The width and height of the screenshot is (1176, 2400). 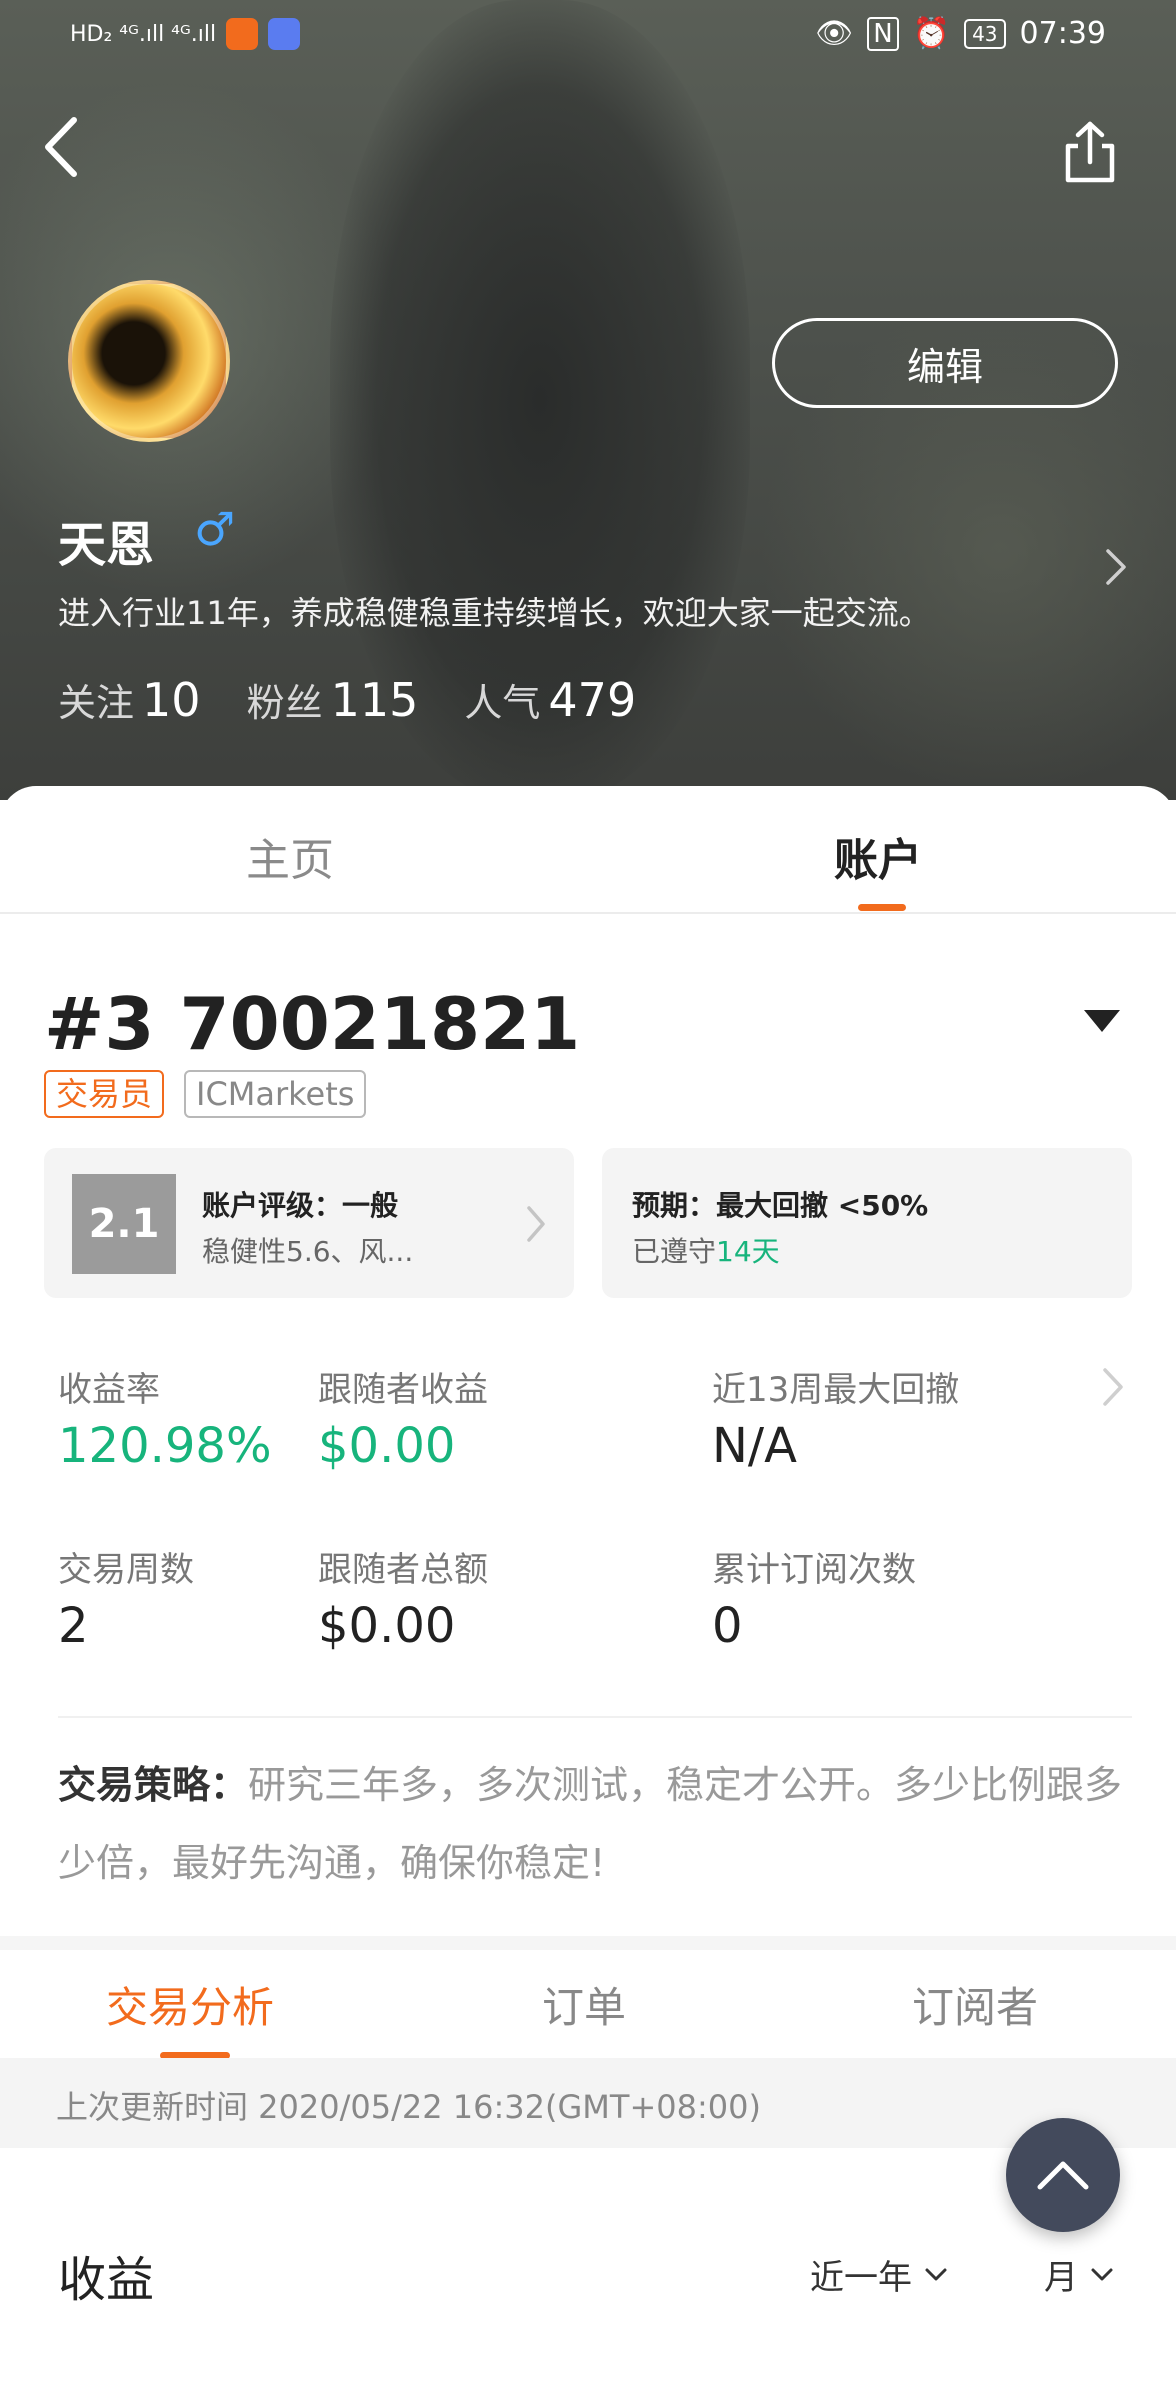 I want to click on popularity-count: 479, so click(x=592, y=700).